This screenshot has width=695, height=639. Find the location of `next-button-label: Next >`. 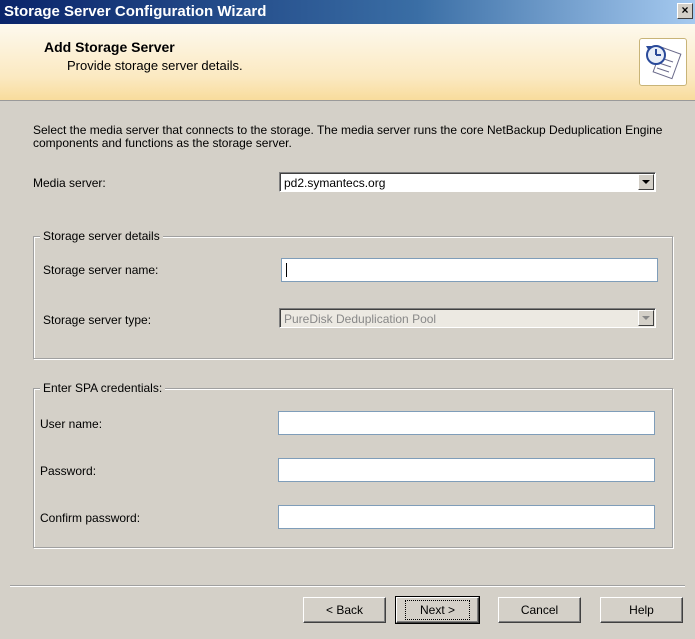

next-button-label: Next > is located at coordinates (437, 610).